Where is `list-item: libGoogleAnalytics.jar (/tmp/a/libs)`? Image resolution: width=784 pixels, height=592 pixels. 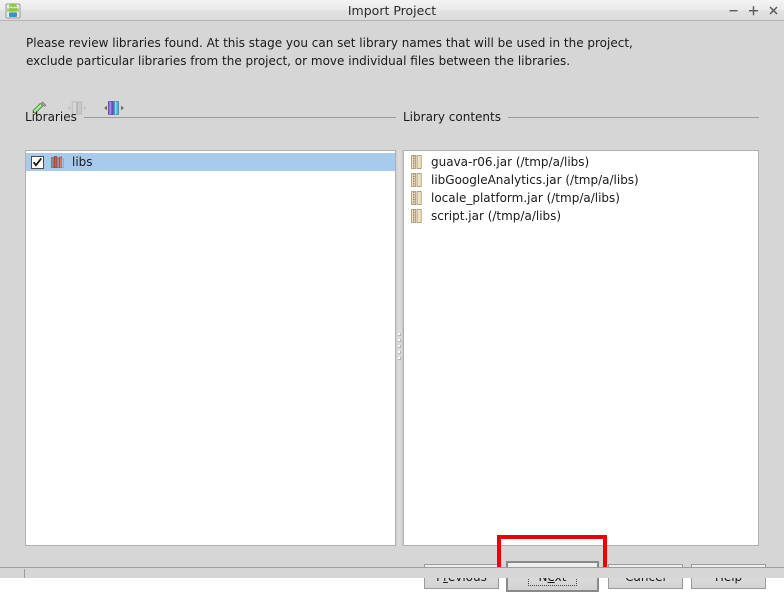 list-item: libGoogleAnalytics.jar (/tmp/a/libs) is located at coordinates (581, 180).